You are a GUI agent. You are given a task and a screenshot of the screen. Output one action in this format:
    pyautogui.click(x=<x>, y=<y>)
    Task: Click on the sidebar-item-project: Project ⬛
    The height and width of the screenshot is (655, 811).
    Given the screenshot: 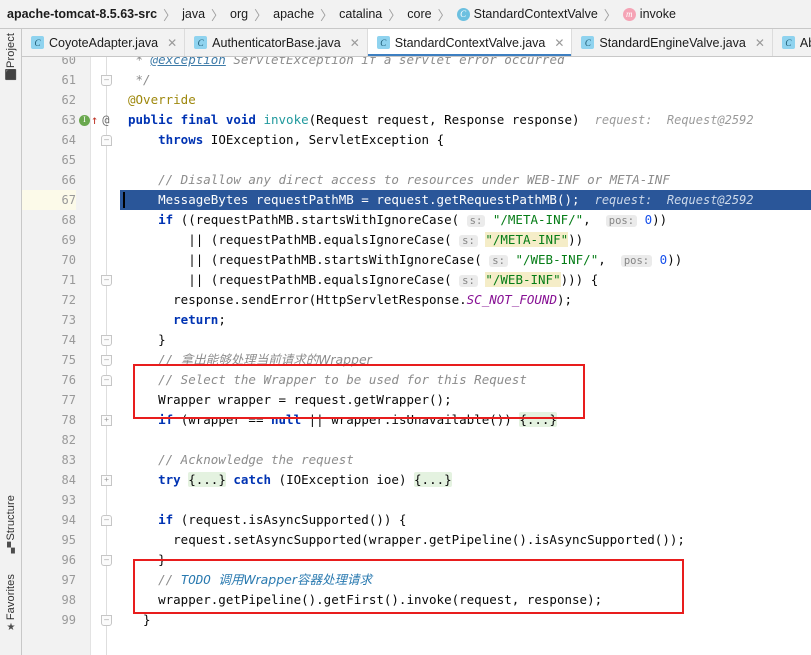 What is the action you would take?
    pyautogui.click(x=10, y=57)
    